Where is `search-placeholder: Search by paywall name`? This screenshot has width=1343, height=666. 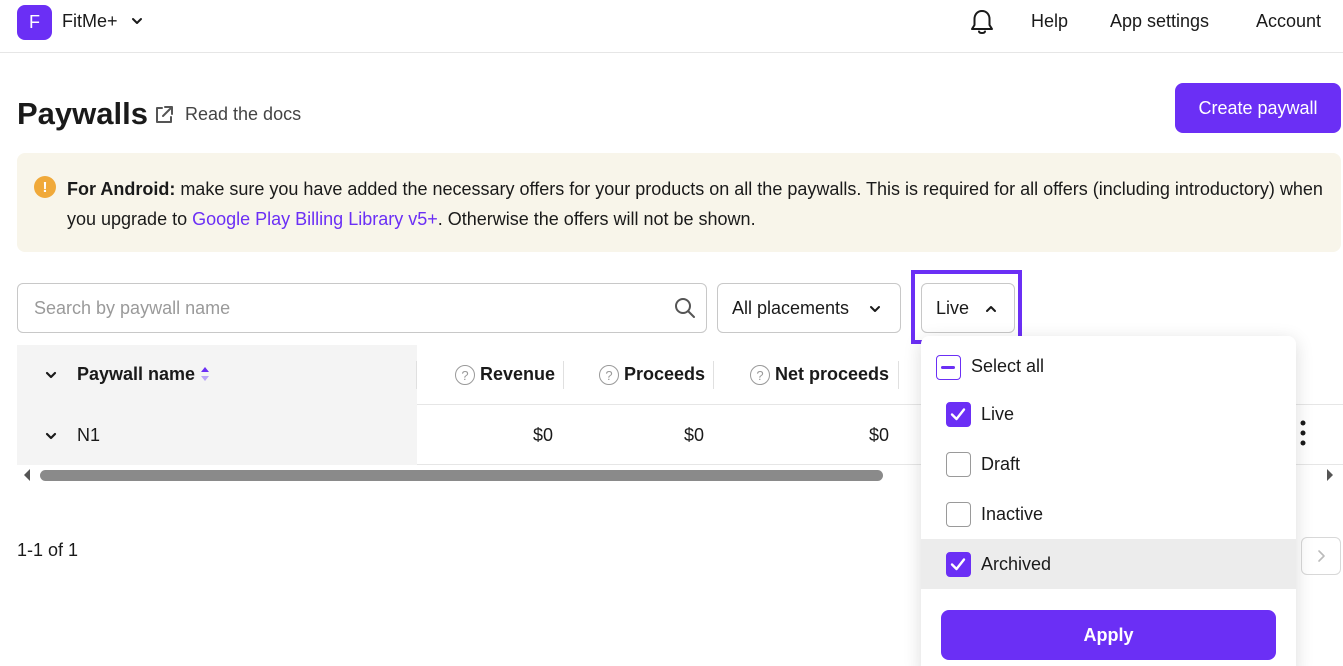
search-placeholder: Search by paywall name is located at coordinates (132, 308).